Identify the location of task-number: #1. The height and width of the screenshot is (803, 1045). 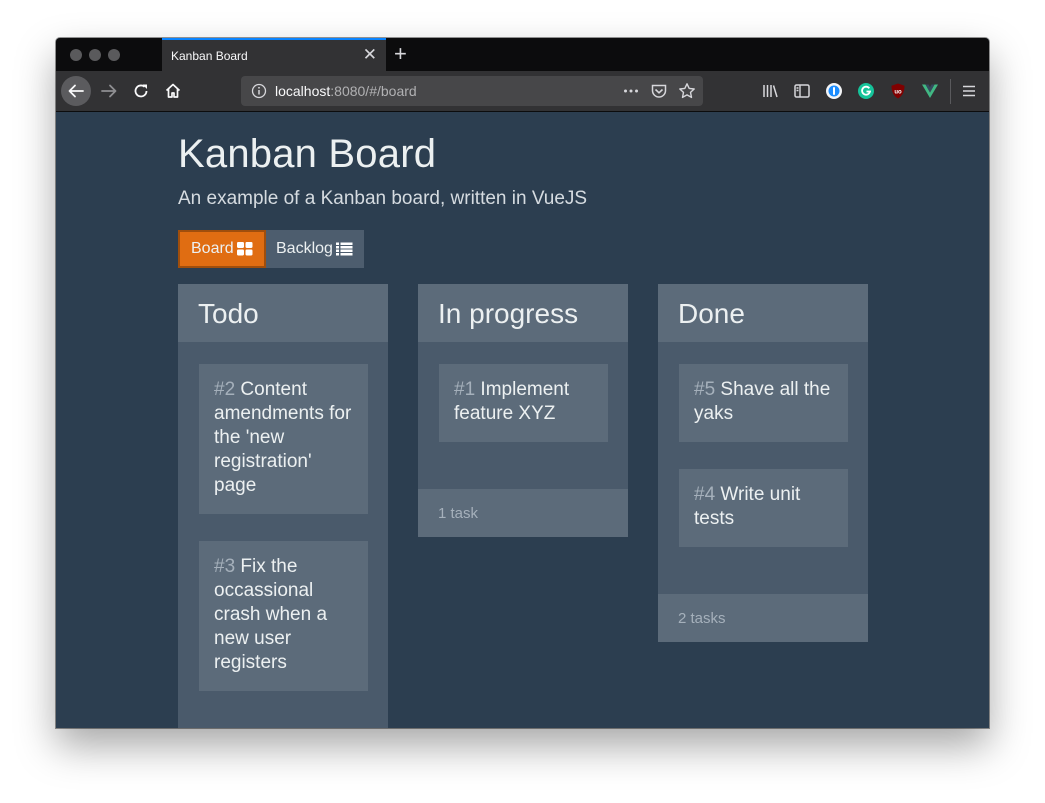
(465, 389).